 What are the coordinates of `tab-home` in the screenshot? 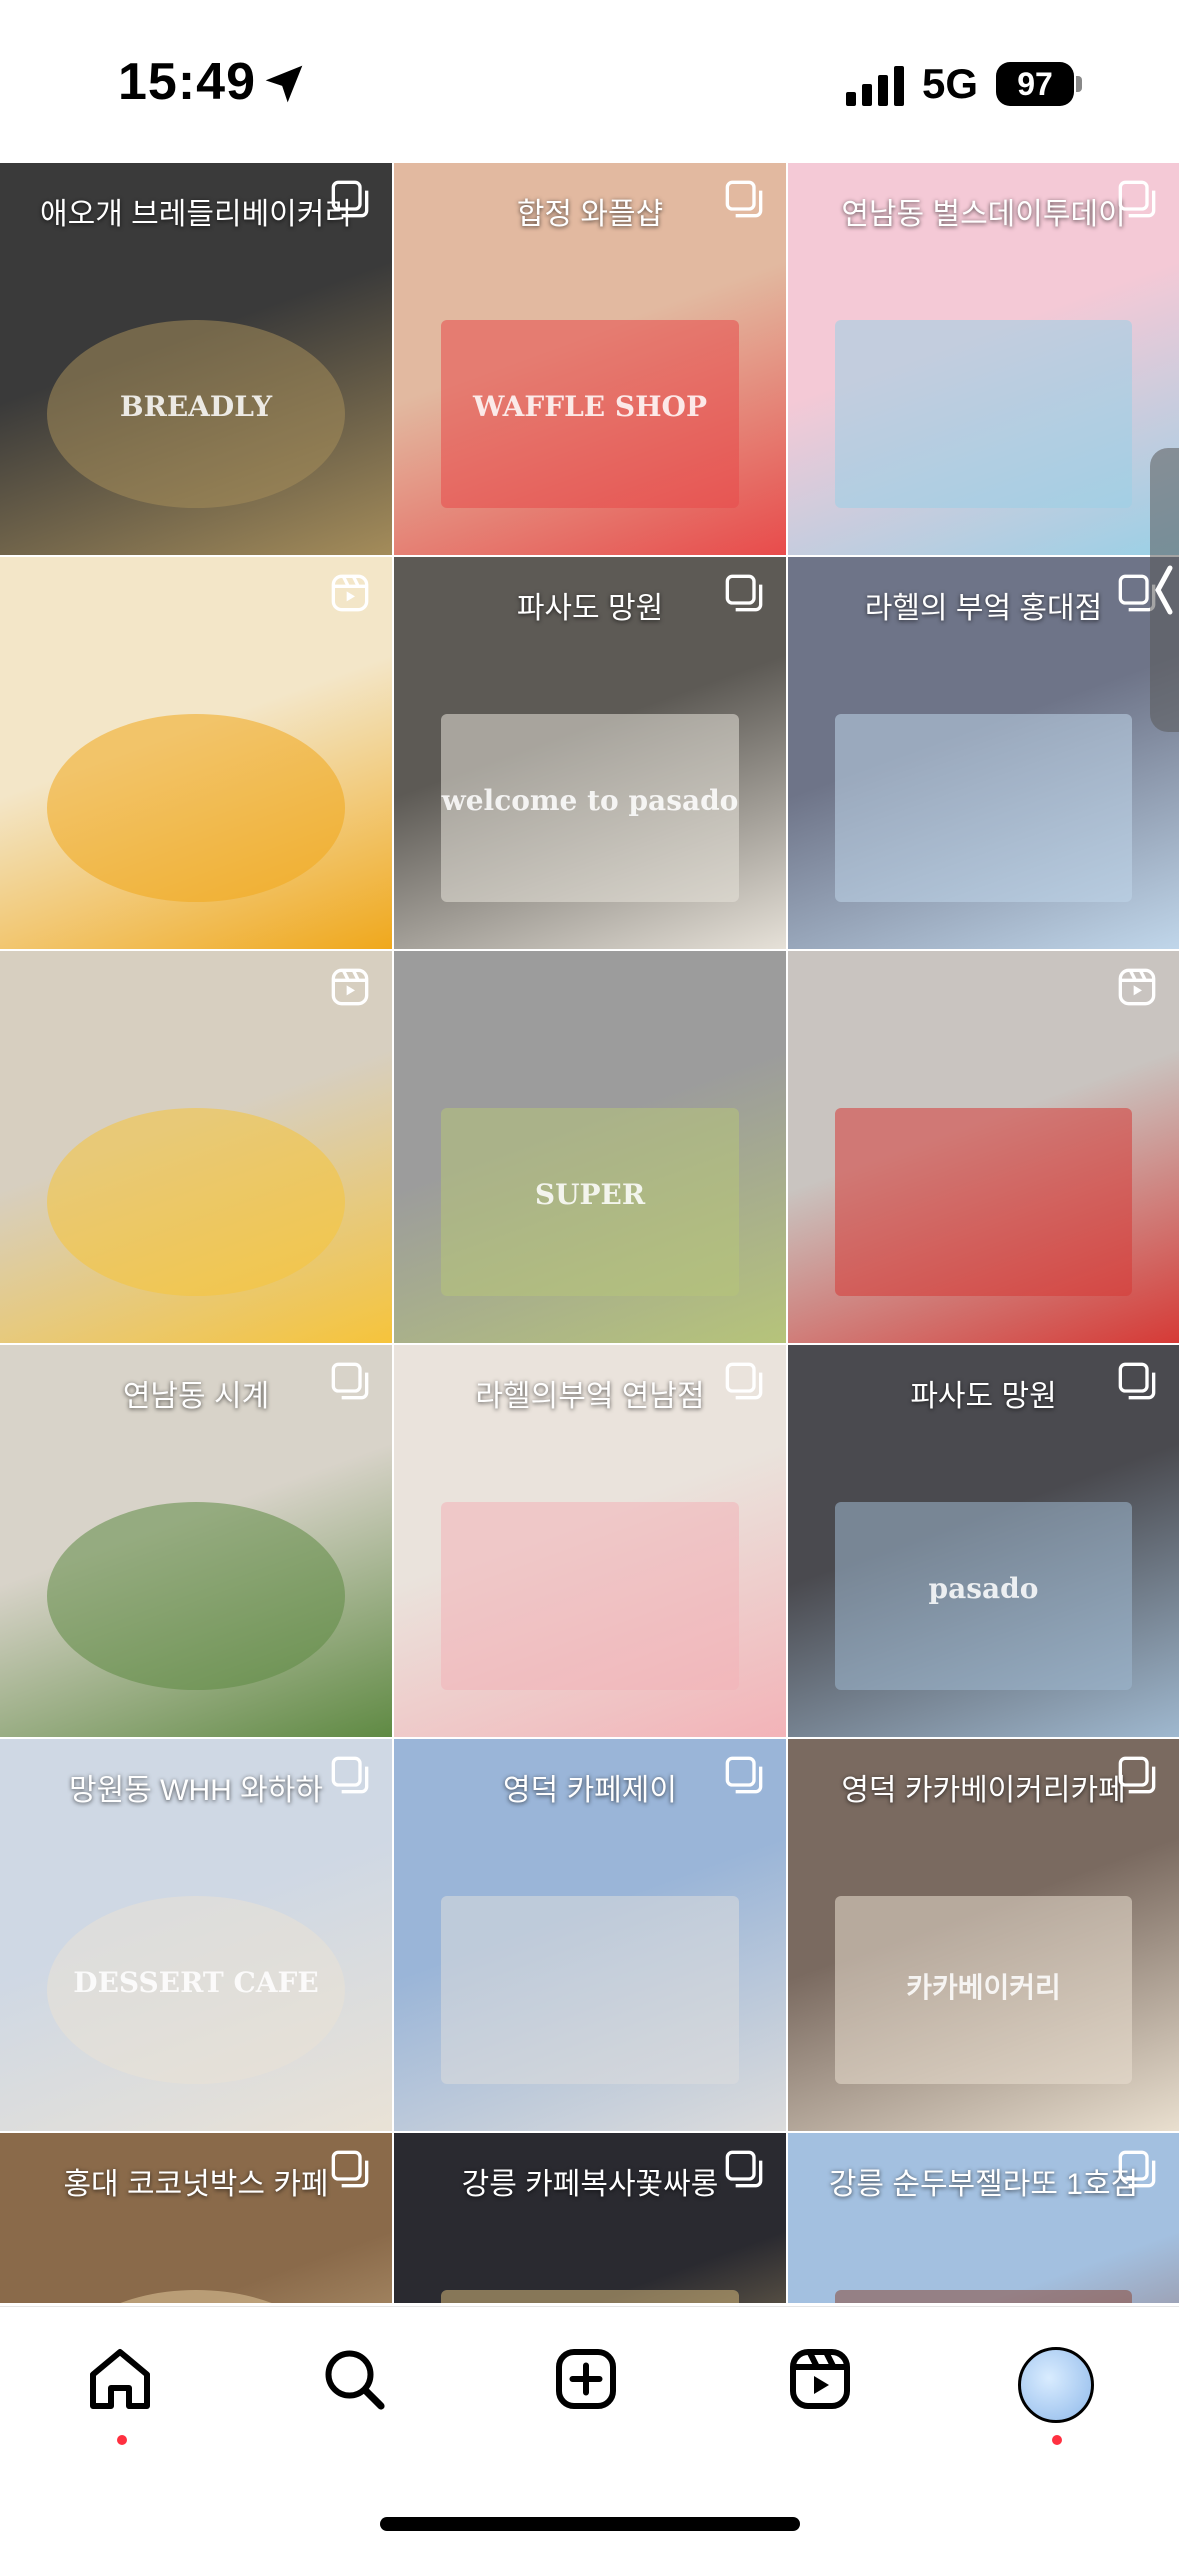 It's located at (124, 2383).